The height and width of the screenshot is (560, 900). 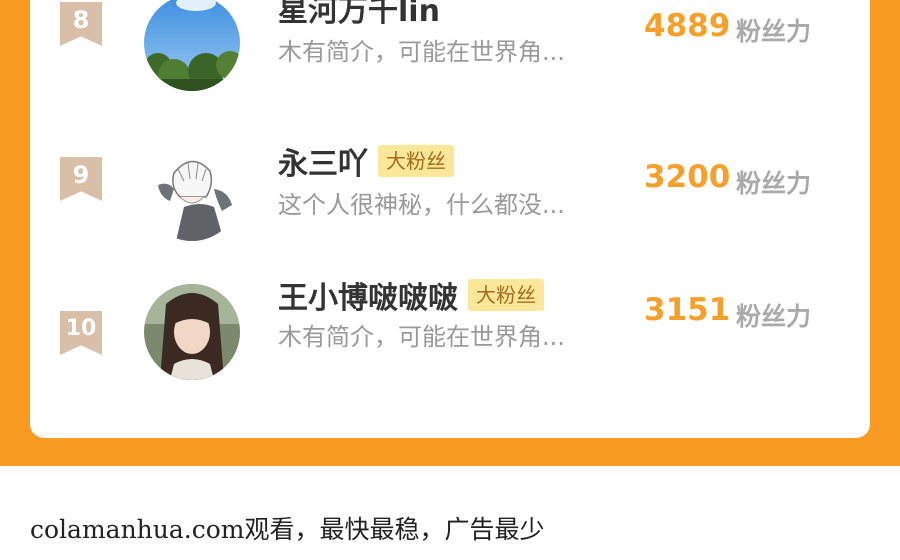 I want to click on user-name: 王小博啵啵啵, so click(x=368, y=295).